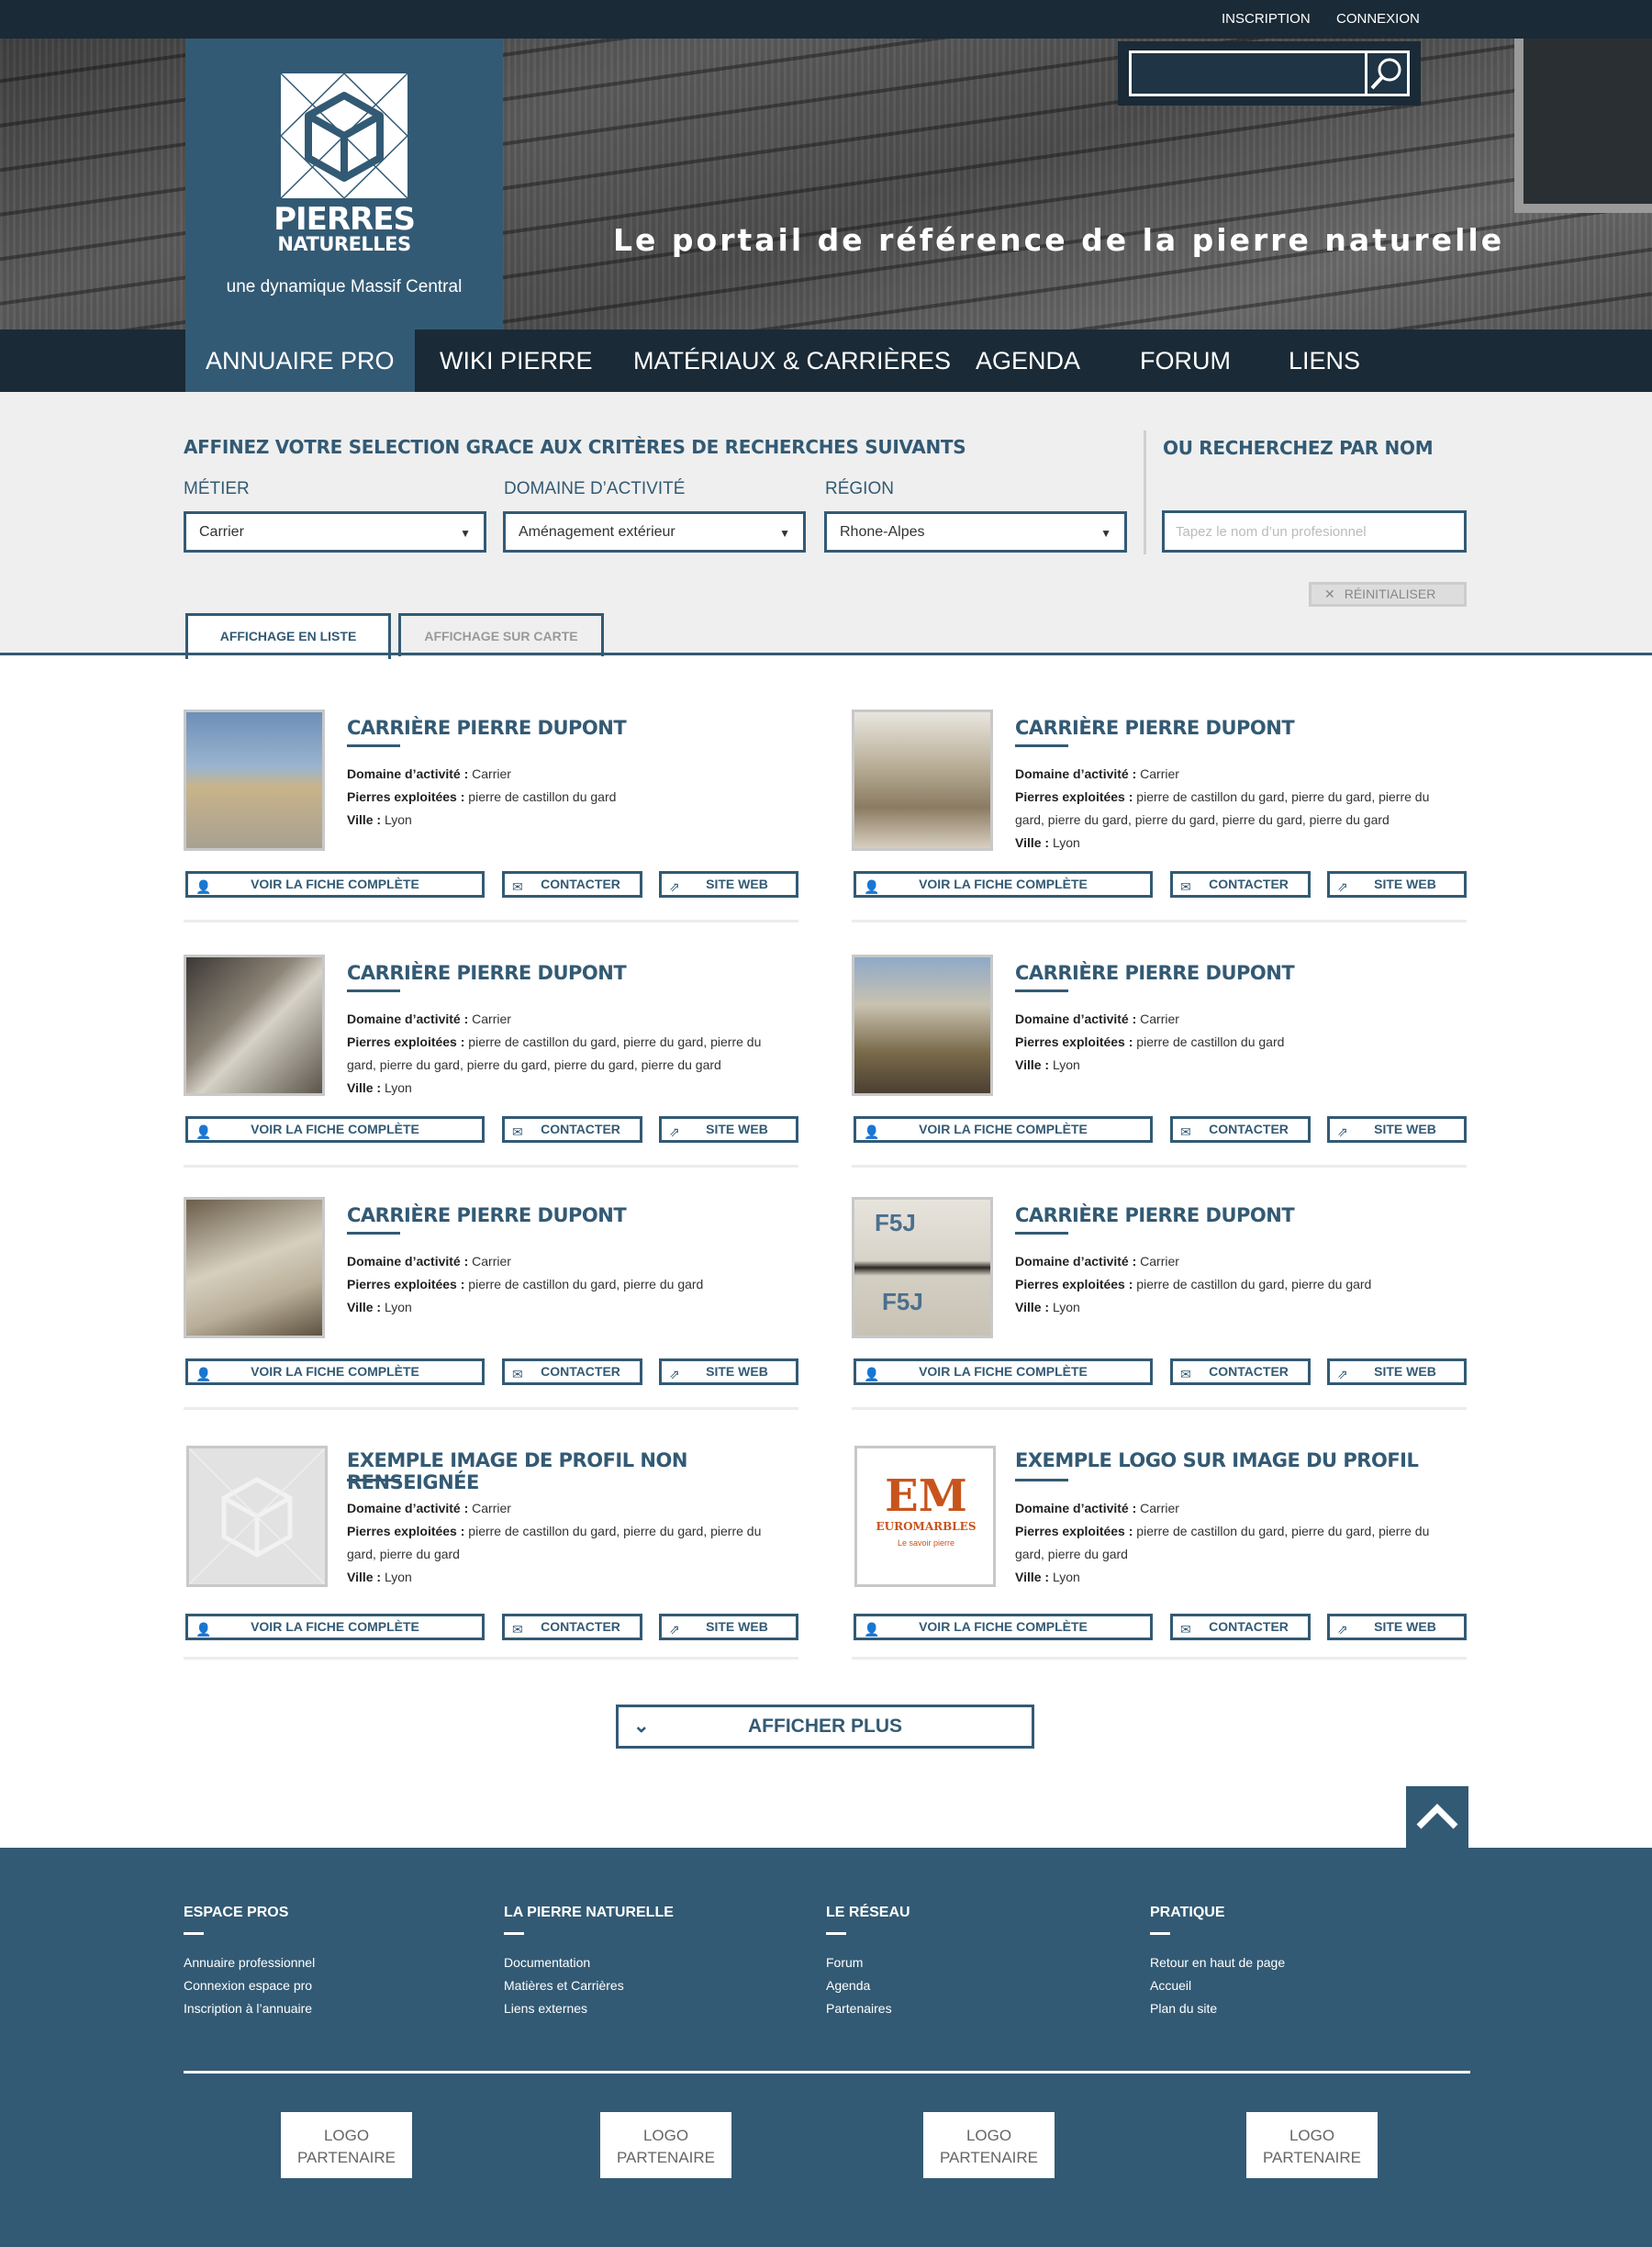 Image resolution: width=1652 pixels, height=2247 pixels. I want to click on profile-image: F5J F5J, so click(922, 1267).